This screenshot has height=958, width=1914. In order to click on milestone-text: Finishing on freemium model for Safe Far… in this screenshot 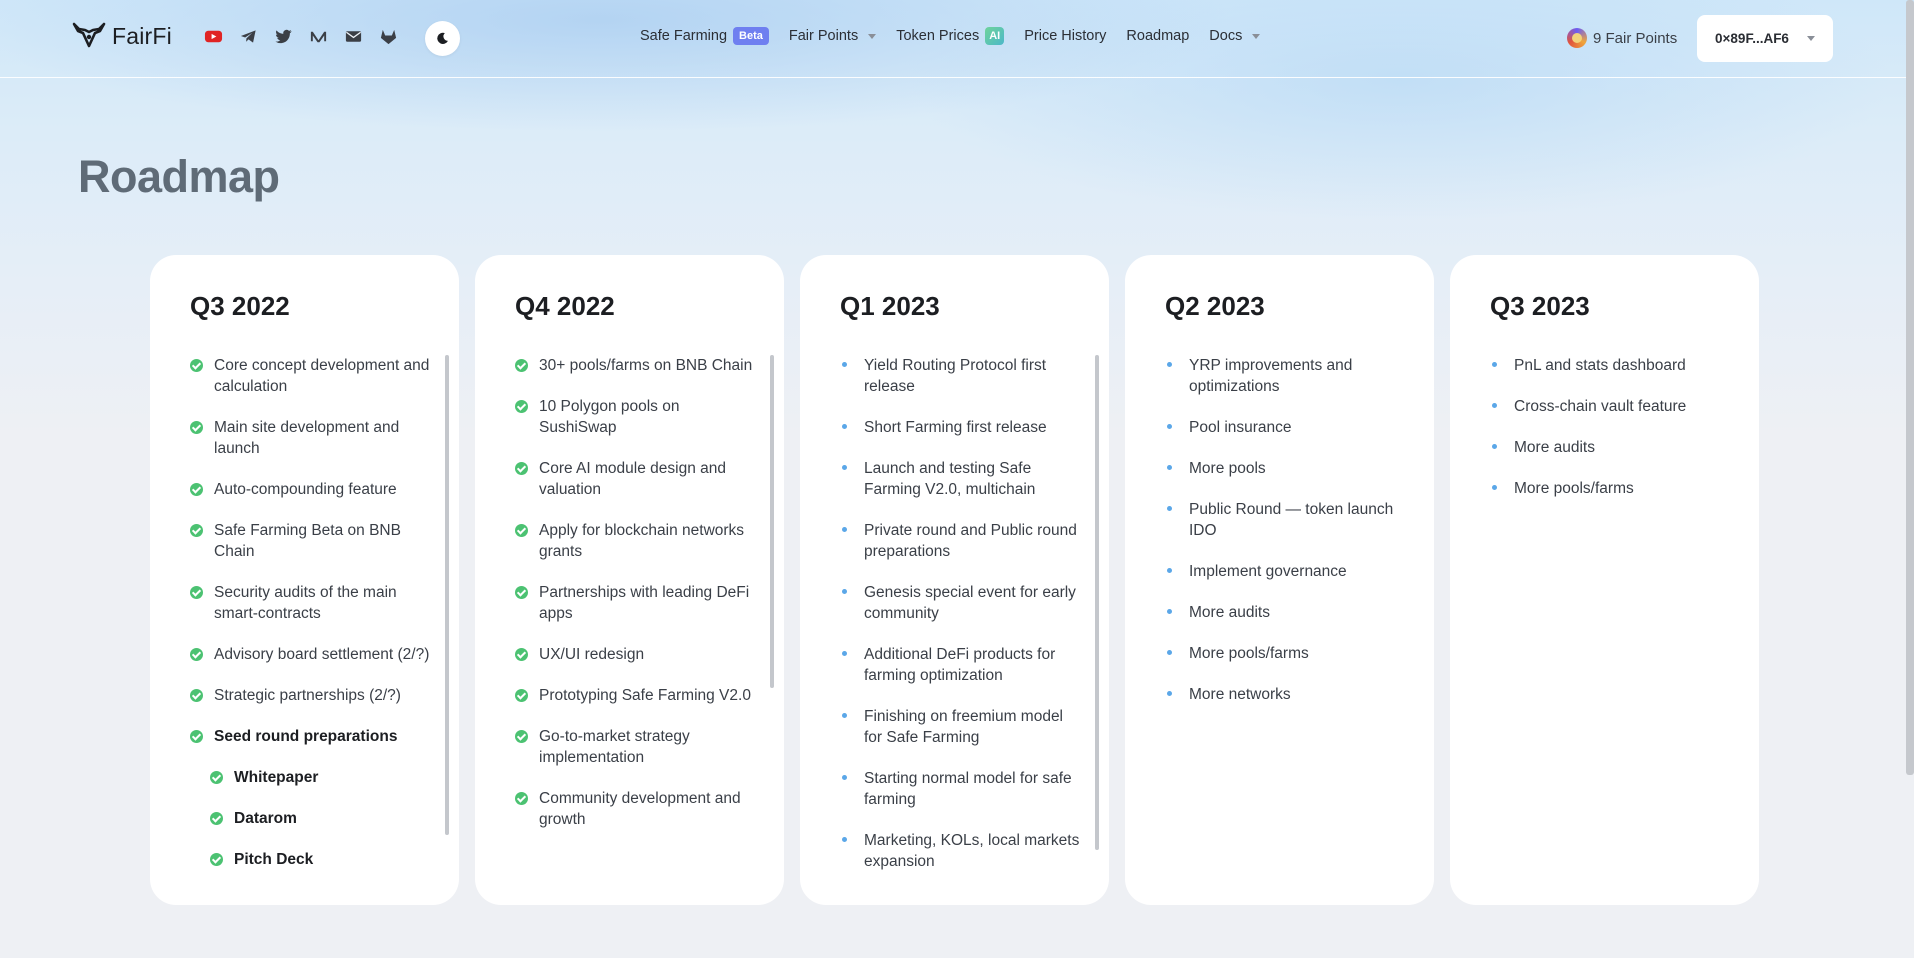, I will do `click(964, 727)`.